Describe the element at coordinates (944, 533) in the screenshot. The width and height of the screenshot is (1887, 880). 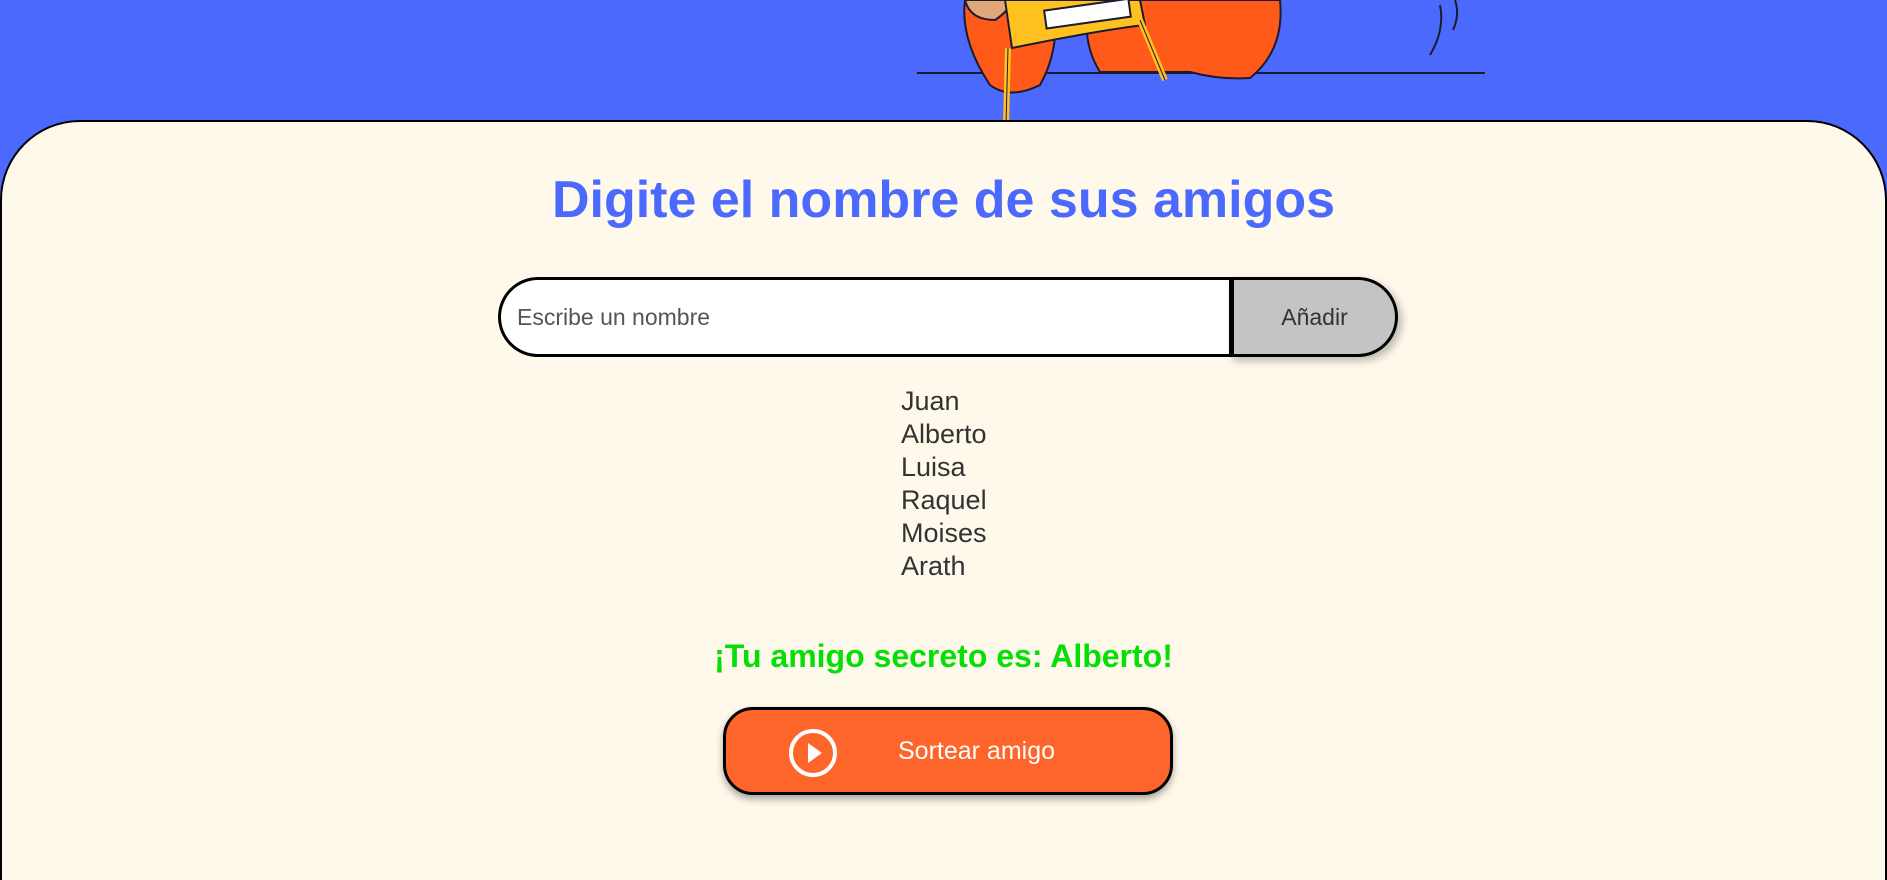
I see `list-item: Moises` at that location.